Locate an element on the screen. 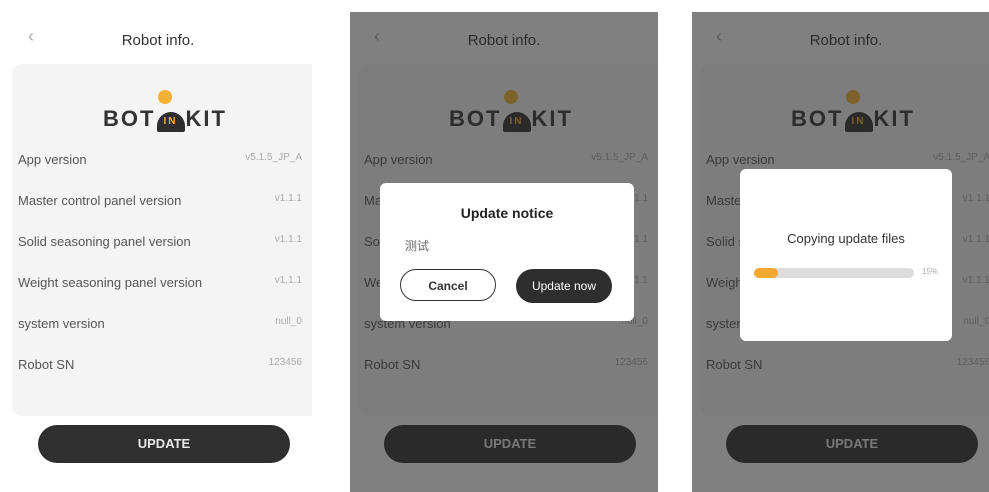  header: ‹ Robot info. is located at coordinates (158, 37).